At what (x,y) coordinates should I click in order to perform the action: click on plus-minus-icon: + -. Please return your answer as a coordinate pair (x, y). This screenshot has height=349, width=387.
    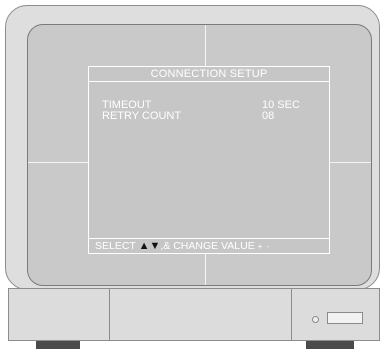
    Looking at the image, I should click on (264, 246).